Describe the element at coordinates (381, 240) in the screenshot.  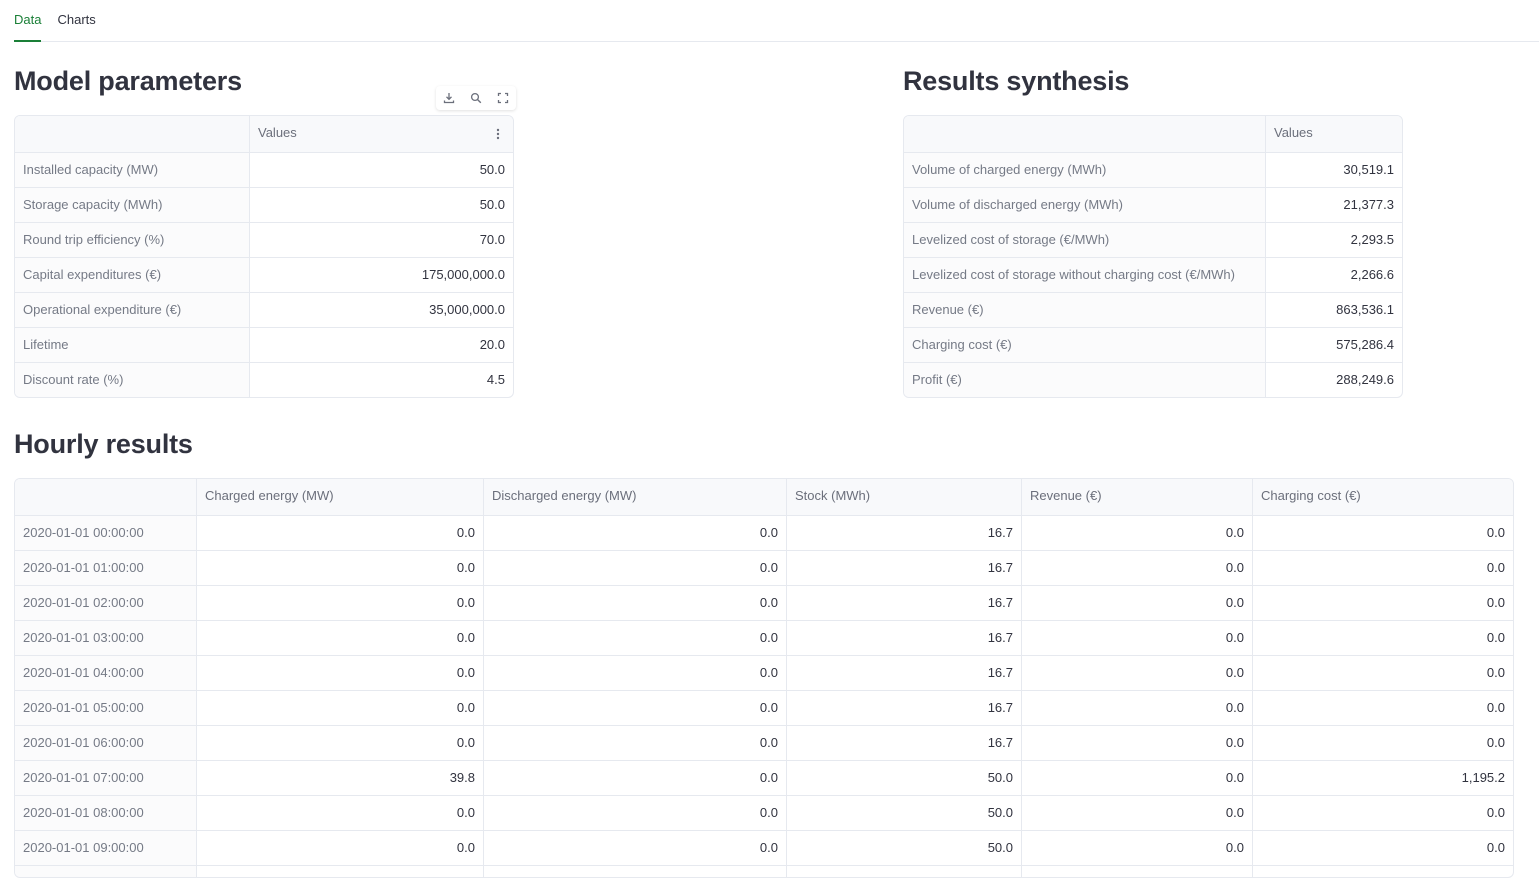
I see `row-value: 70.0` at that location.